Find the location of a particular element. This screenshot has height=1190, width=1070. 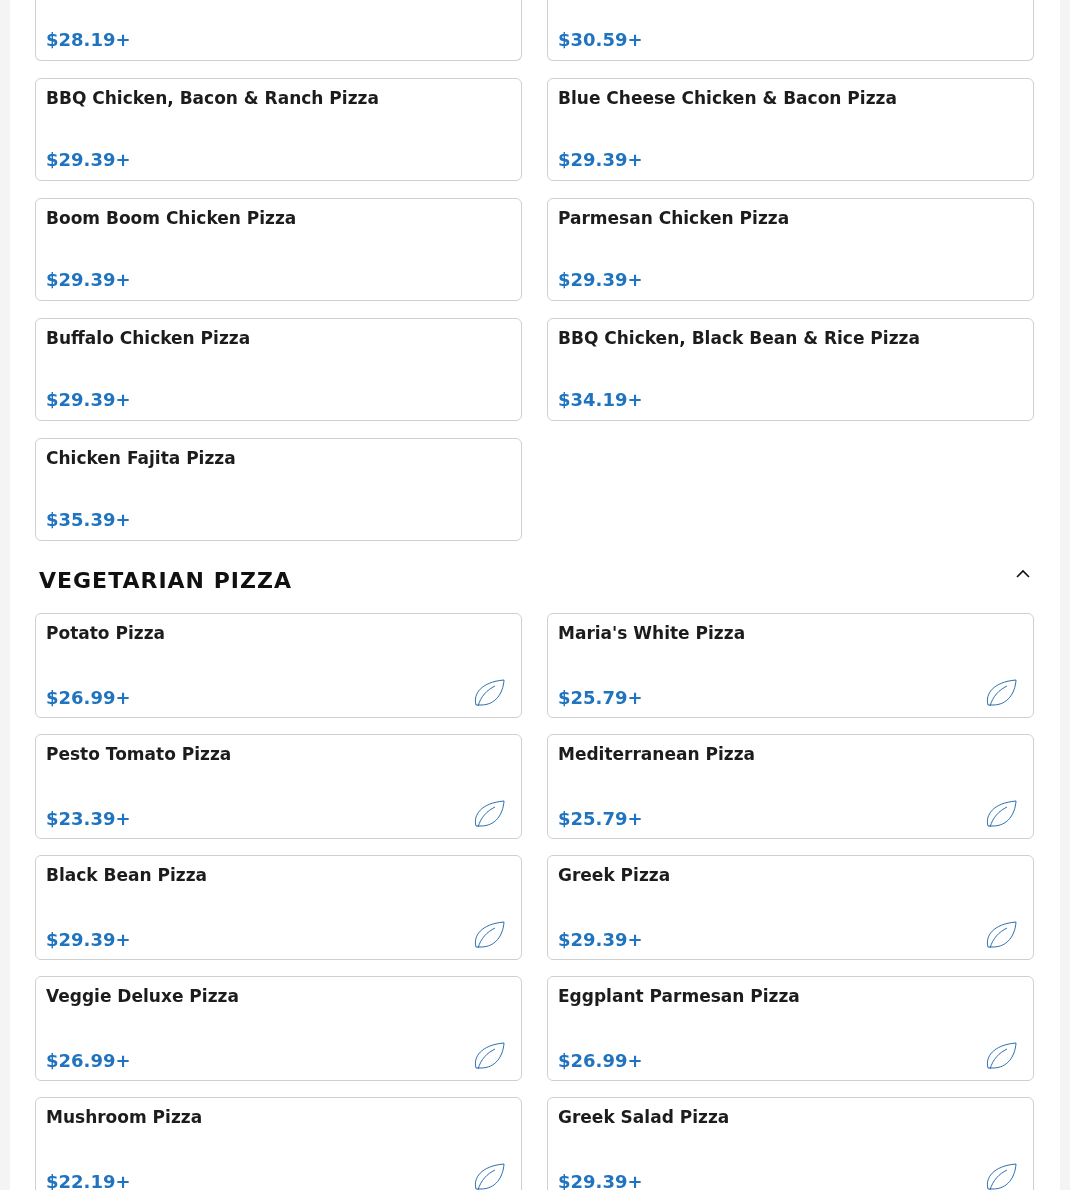

item-name: Greek Salad Pizza is located at coordinates (644, 1117).